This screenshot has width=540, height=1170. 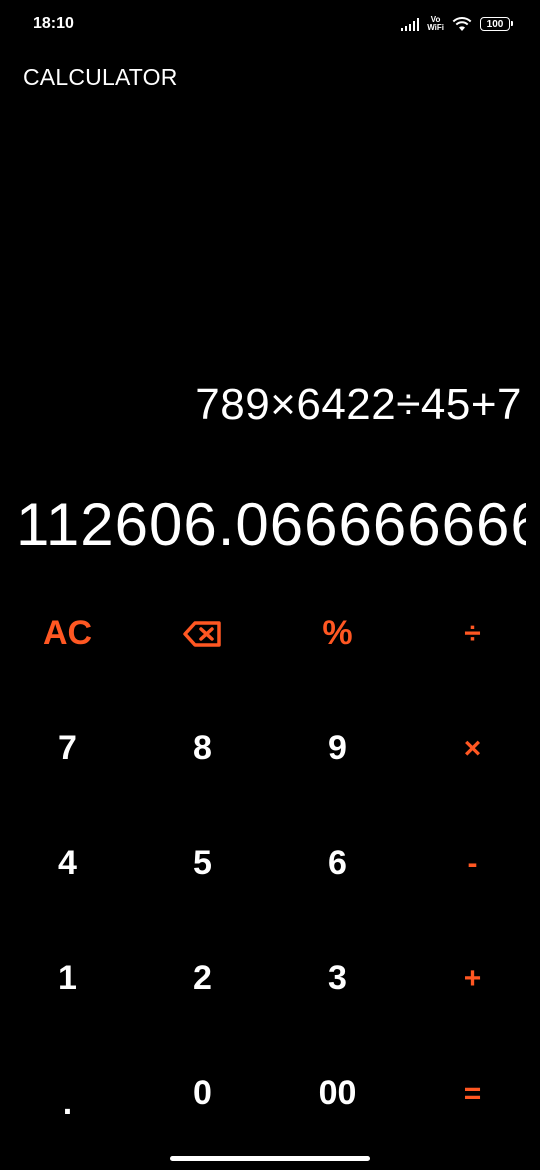 What do you see at coordinates (67, 978) in the screenshot?
I see `digit-1-button: 1` at bounding box center [67, 978].